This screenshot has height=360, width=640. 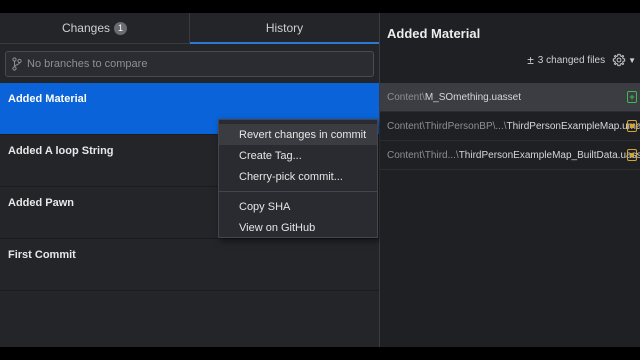 I want to click on gear-icon, so click(x=619, y=60).